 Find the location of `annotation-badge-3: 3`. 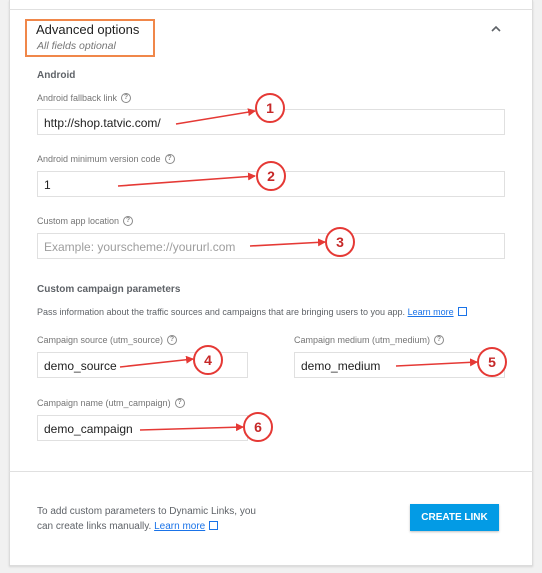

annotation-badge-3: 3 is located at coordinates (340, 242).